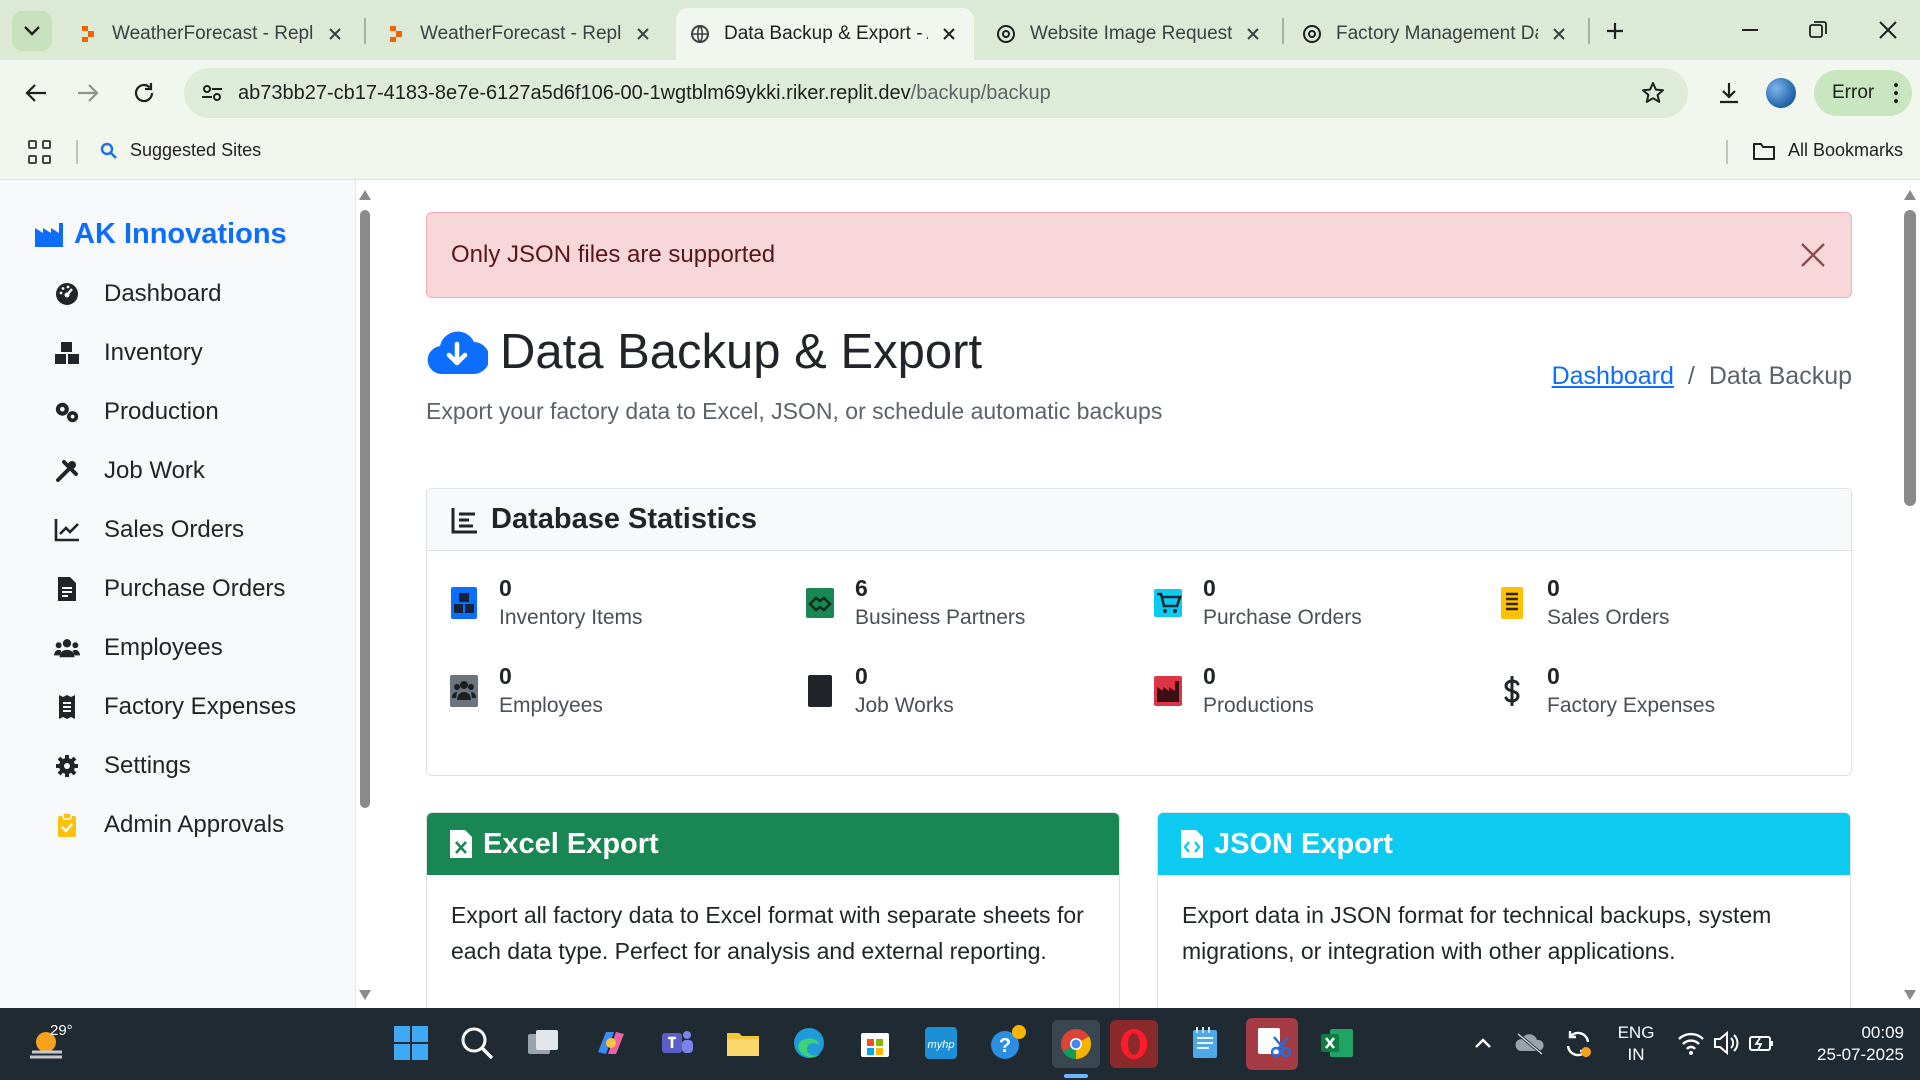  What do you see at coordinates (461, 844) in the screenshot?
I see `file-excel-icon` at bounding box center [461, 844].